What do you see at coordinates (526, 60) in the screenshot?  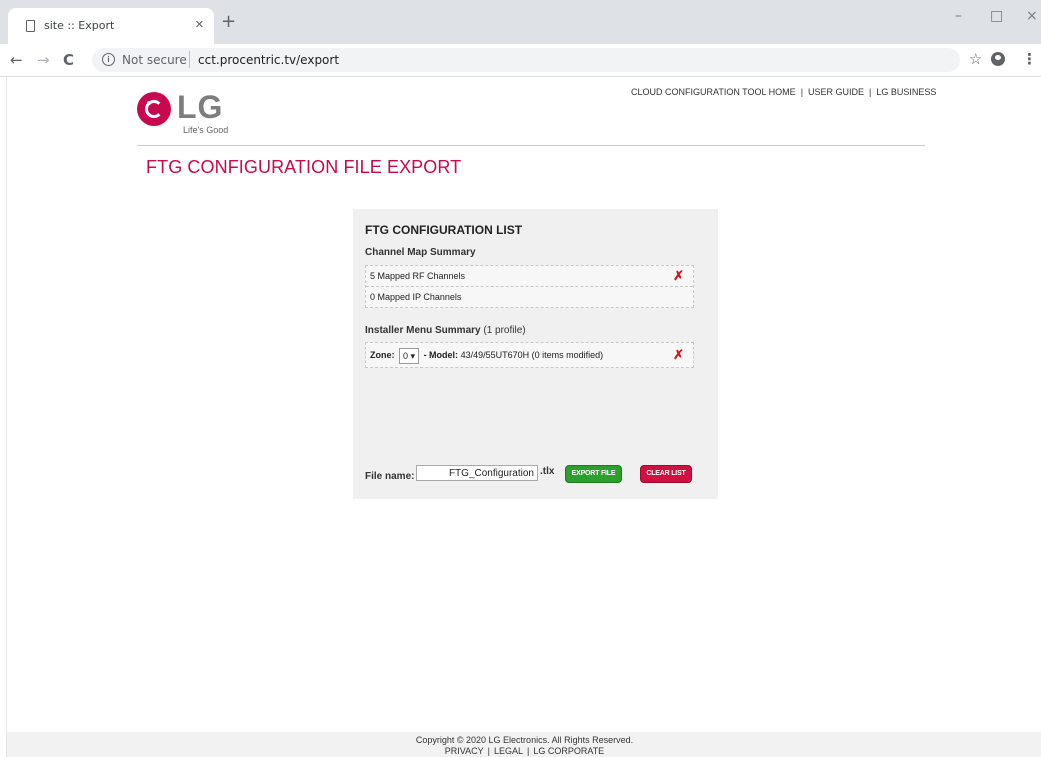 I see `address-bar: i Not secure cct.procentric.tv/export` at bounding box center [526, 60].